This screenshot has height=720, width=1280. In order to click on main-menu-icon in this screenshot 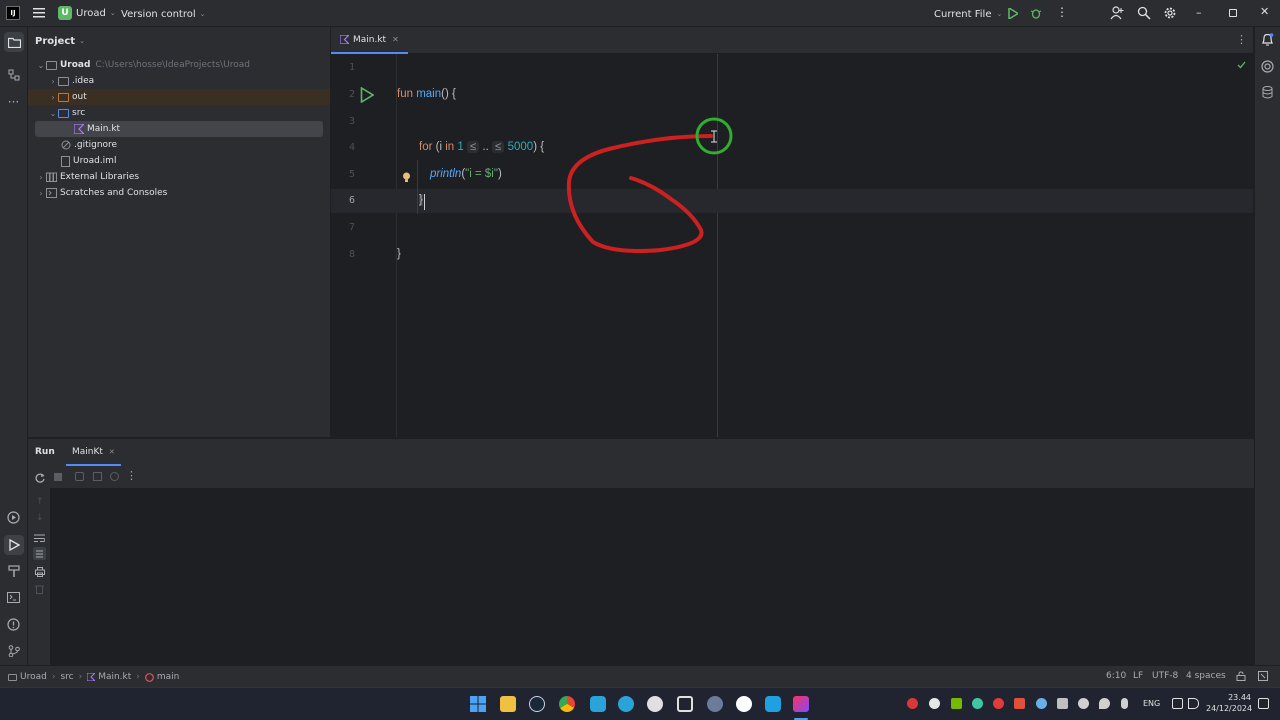, I will do `click(39, 14)`.